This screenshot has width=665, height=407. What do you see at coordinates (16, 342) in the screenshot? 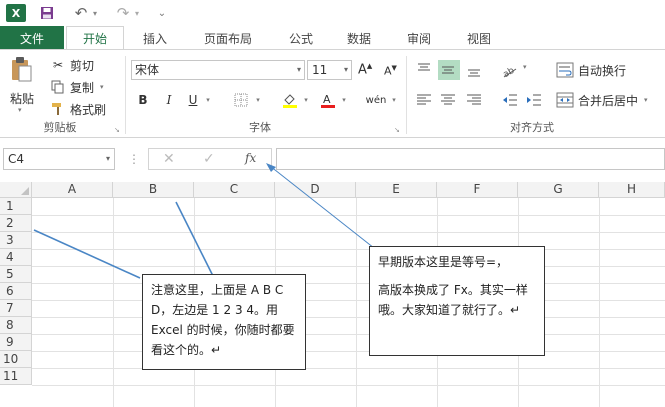
I see `row-header-9: 9` at bounding box center [16, 342].